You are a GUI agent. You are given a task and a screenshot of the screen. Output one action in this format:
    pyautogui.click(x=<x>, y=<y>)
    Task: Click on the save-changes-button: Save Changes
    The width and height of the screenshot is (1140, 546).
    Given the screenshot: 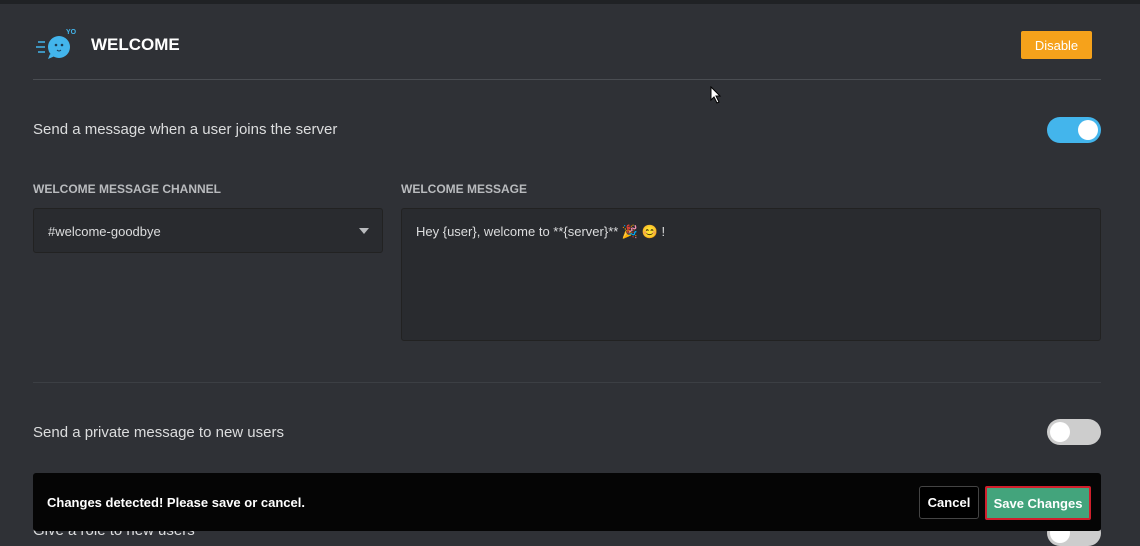 What is the action you would take?
    pyautogui.click(x=1038, y=503)
    